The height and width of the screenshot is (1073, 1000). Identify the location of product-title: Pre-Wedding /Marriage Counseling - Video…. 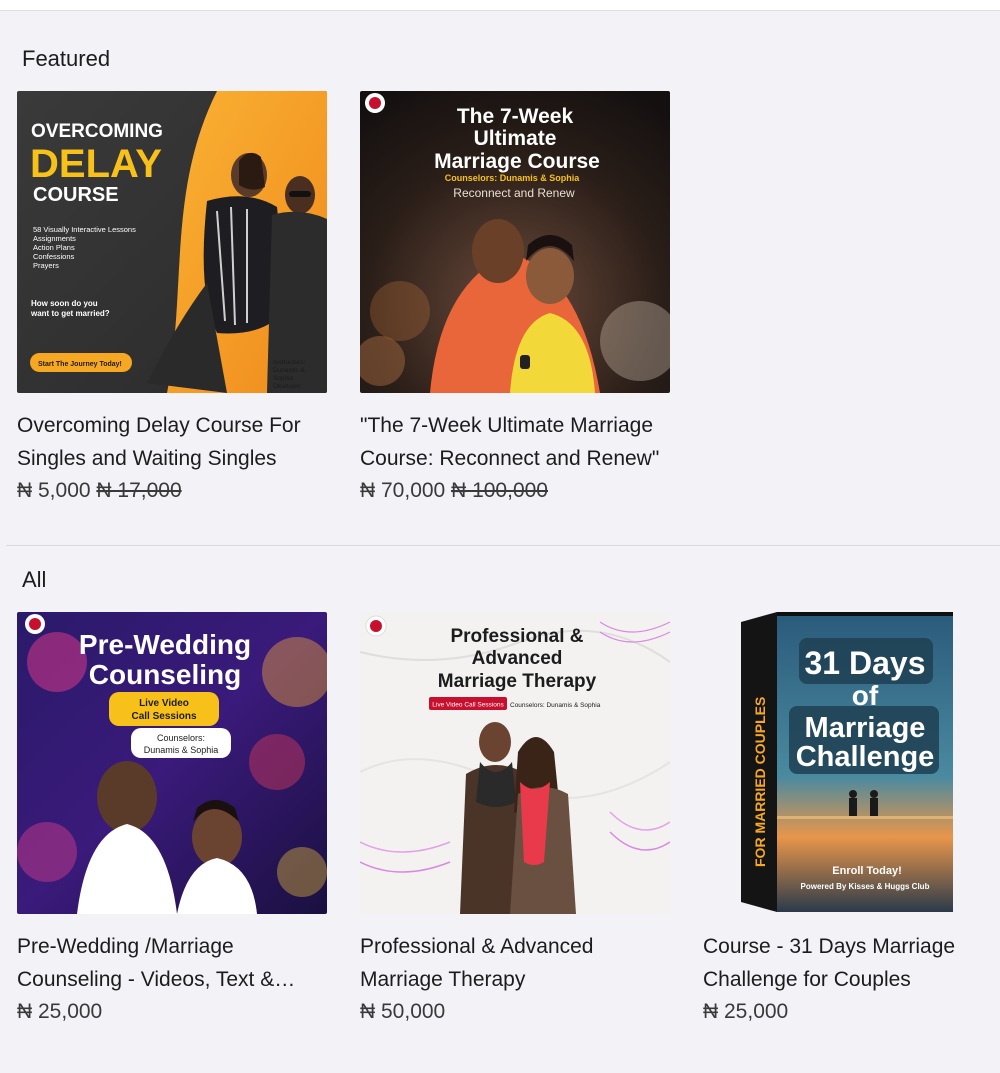
(172, 963).